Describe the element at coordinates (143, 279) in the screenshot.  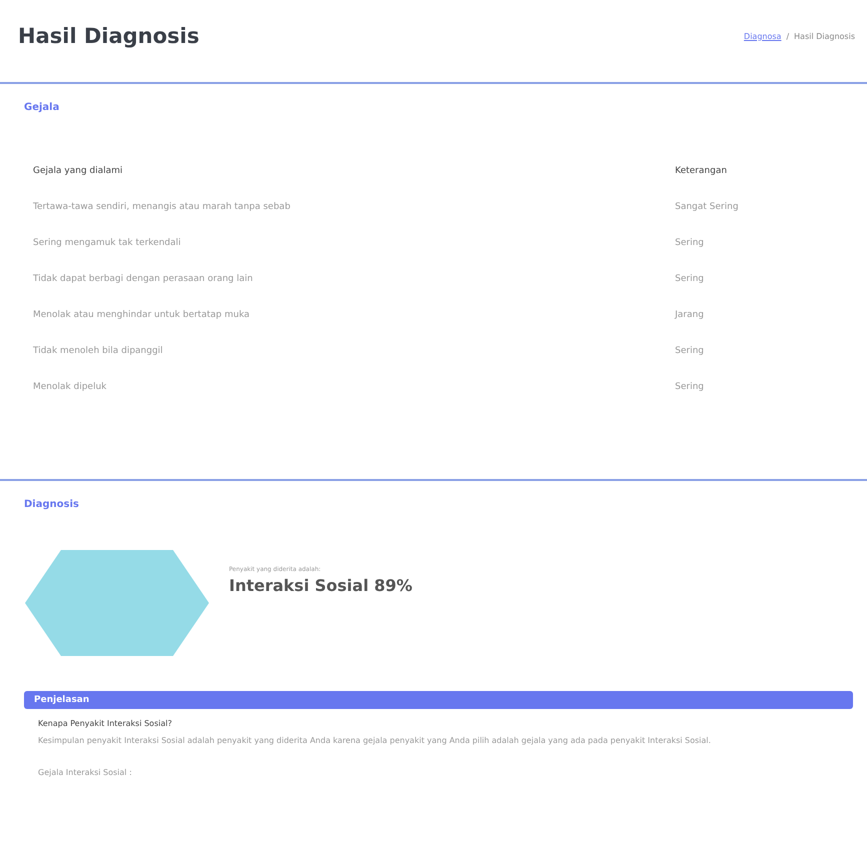
I see `table-cell-text: Tidak dapat berbagi dengan perasaan orang lain` at that location.